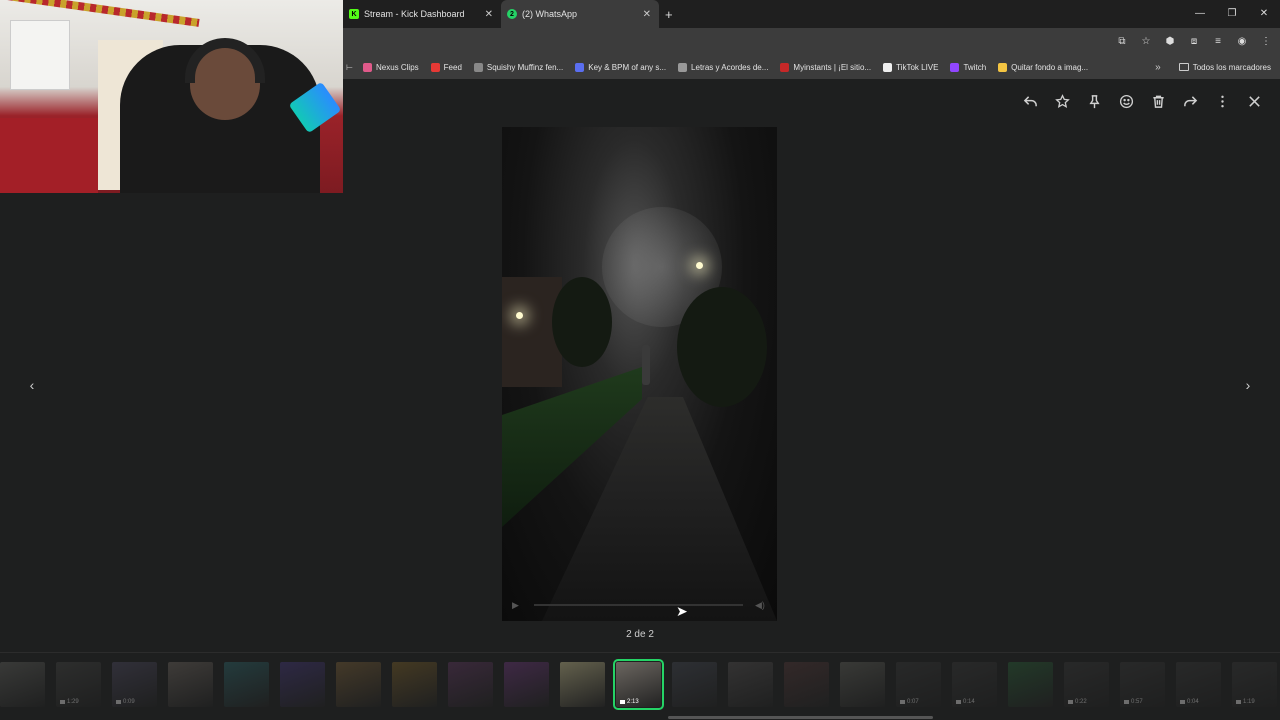 The width and height of the screenshot is (1280, 720). I want to click on duration-label: 0:14, so click(969, 702).